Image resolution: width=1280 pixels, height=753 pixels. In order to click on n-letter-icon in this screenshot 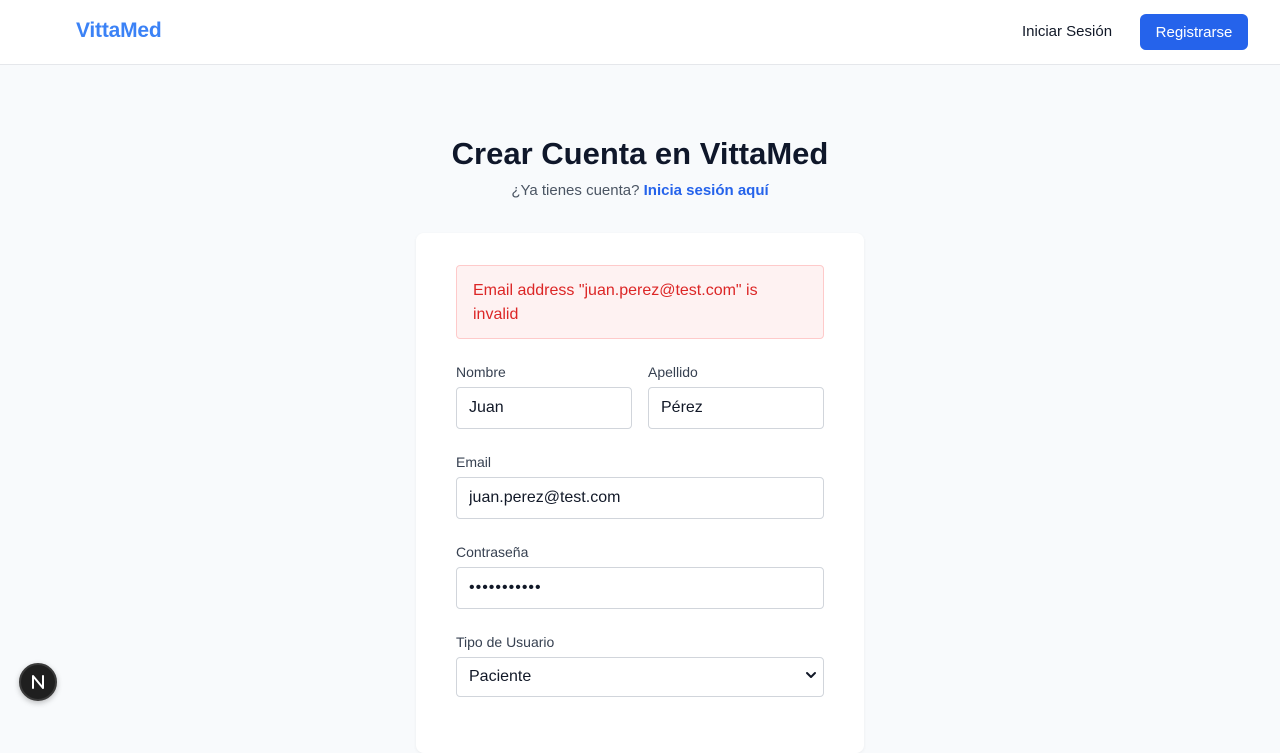, I will do `click(38, 682)`.